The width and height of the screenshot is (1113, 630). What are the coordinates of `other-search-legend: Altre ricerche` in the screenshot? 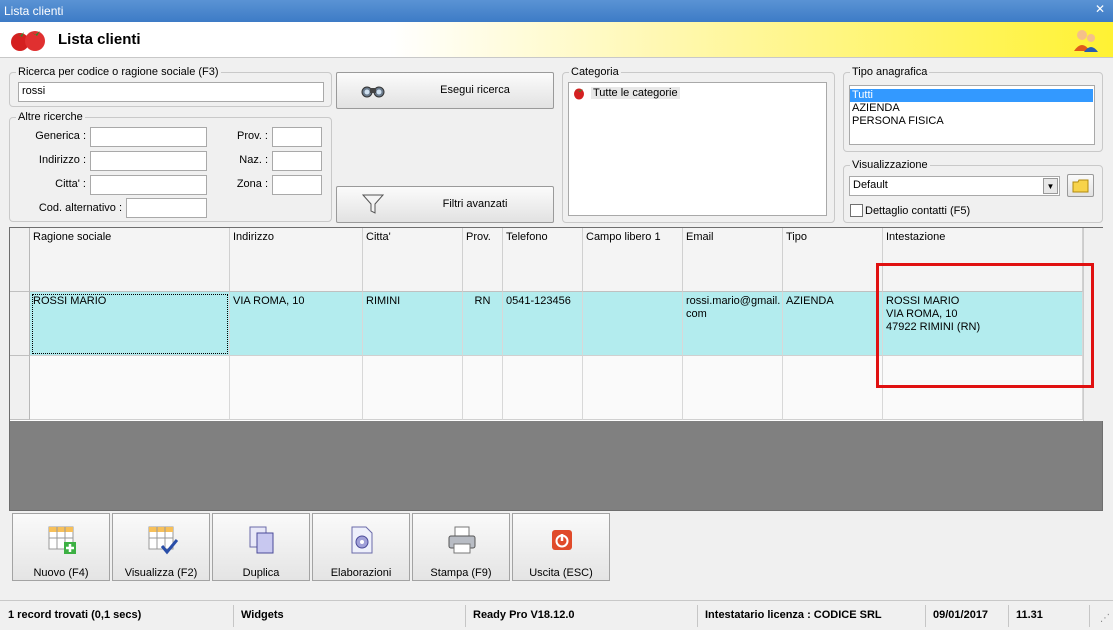 It's located at (50, 117).